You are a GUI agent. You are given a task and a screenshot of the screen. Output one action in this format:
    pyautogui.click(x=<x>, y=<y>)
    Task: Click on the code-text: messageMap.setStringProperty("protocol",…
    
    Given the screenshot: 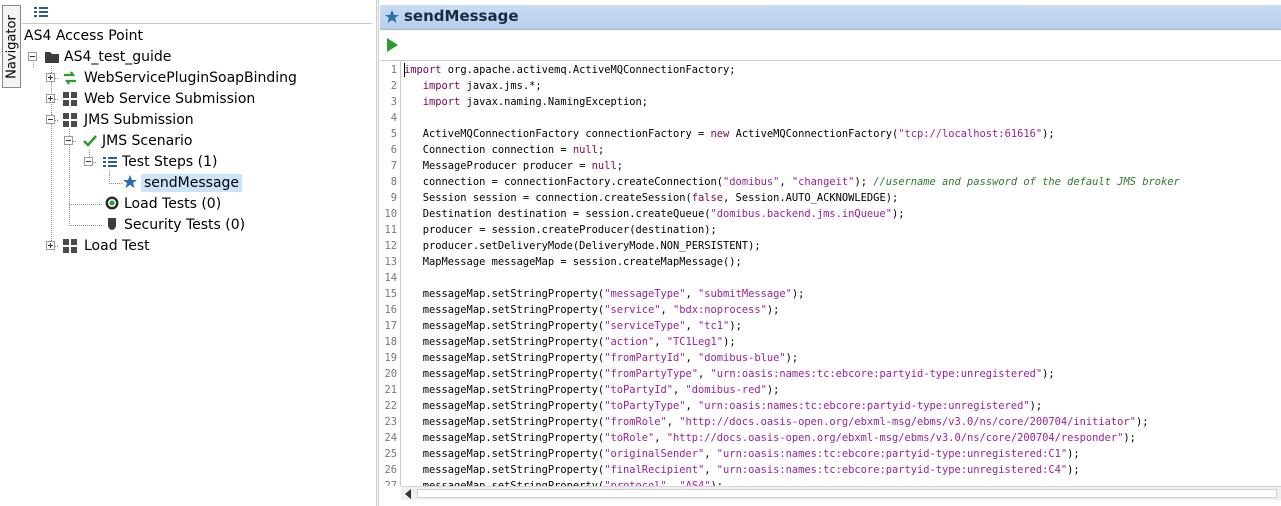 What is the action you would take?
    pyautogui.click(x=564, y=483)
    